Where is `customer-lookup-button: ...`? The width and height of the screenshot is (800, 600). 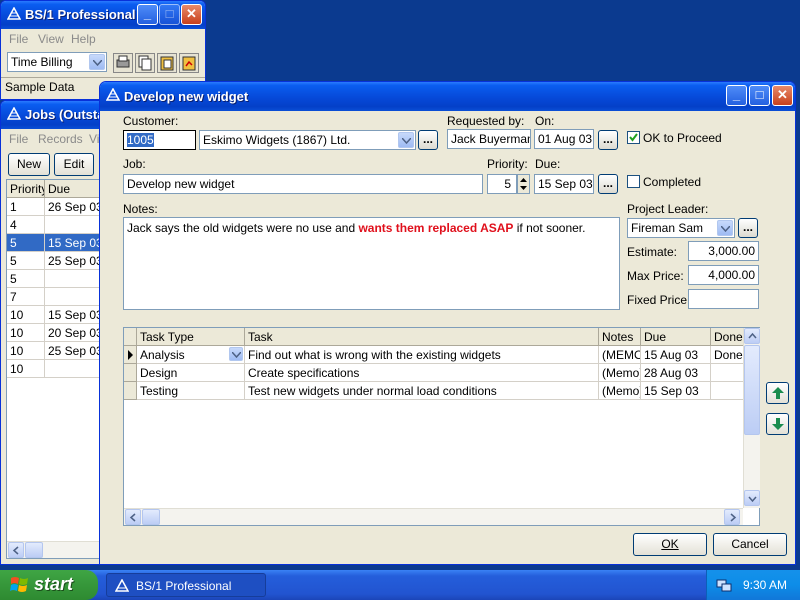 customer-lookup-button: ... is located at coordinates (428, 140).